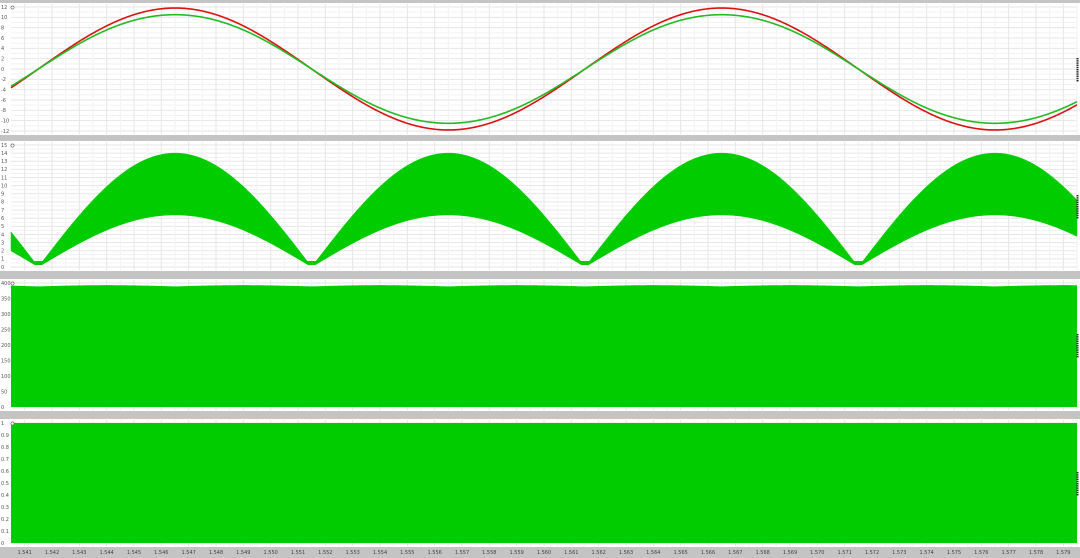 The image size is (1080, 558). I want to click on x-tick-label: 1.562, so click(599, 553).